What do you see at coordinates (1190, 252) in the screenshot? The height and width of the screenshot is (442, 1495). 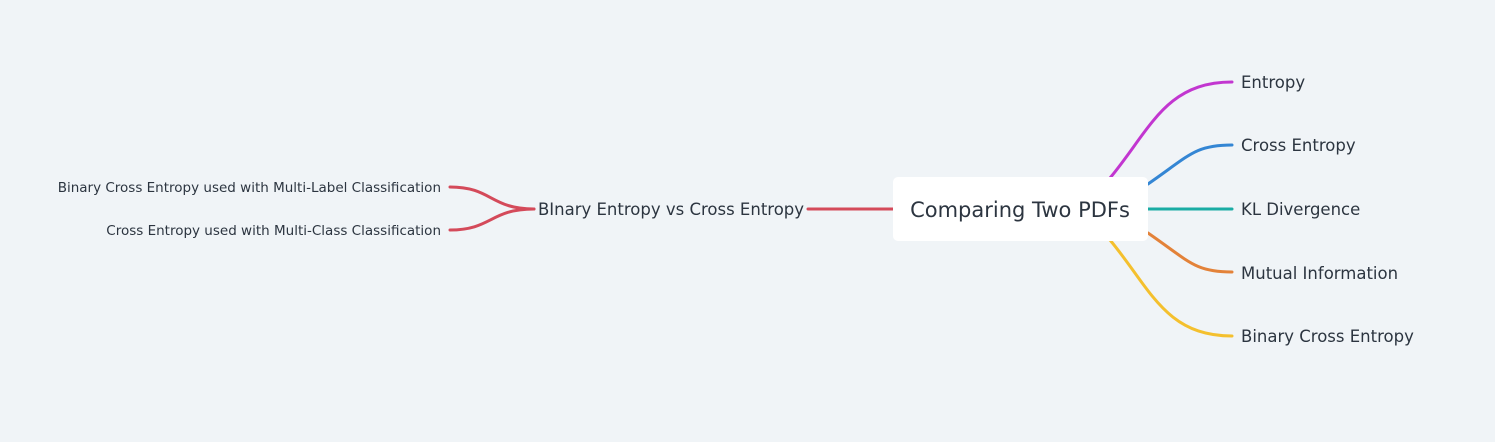 I see `edge-mutual-information` at bounding box center [1190, 252].